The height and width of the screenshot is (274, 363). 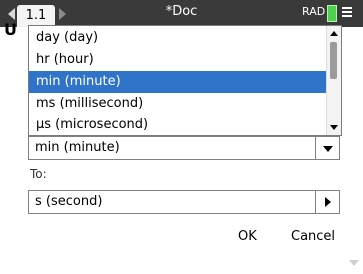 What do you see at coordinates (177, 124) in the screenshot?
I see `dropdown-option: μs (microsecond)` at bounding box center [177, 124].